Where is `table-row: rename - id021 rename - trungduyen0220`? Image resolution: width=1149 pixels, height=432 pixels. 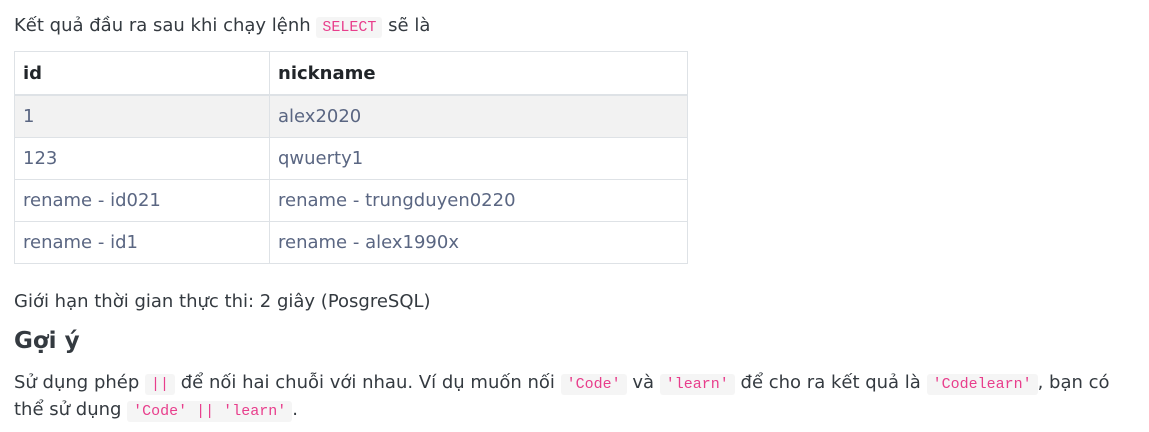 table-row: rename - id021 rename - trungduyen0220 is located at coordinates (351, 200).